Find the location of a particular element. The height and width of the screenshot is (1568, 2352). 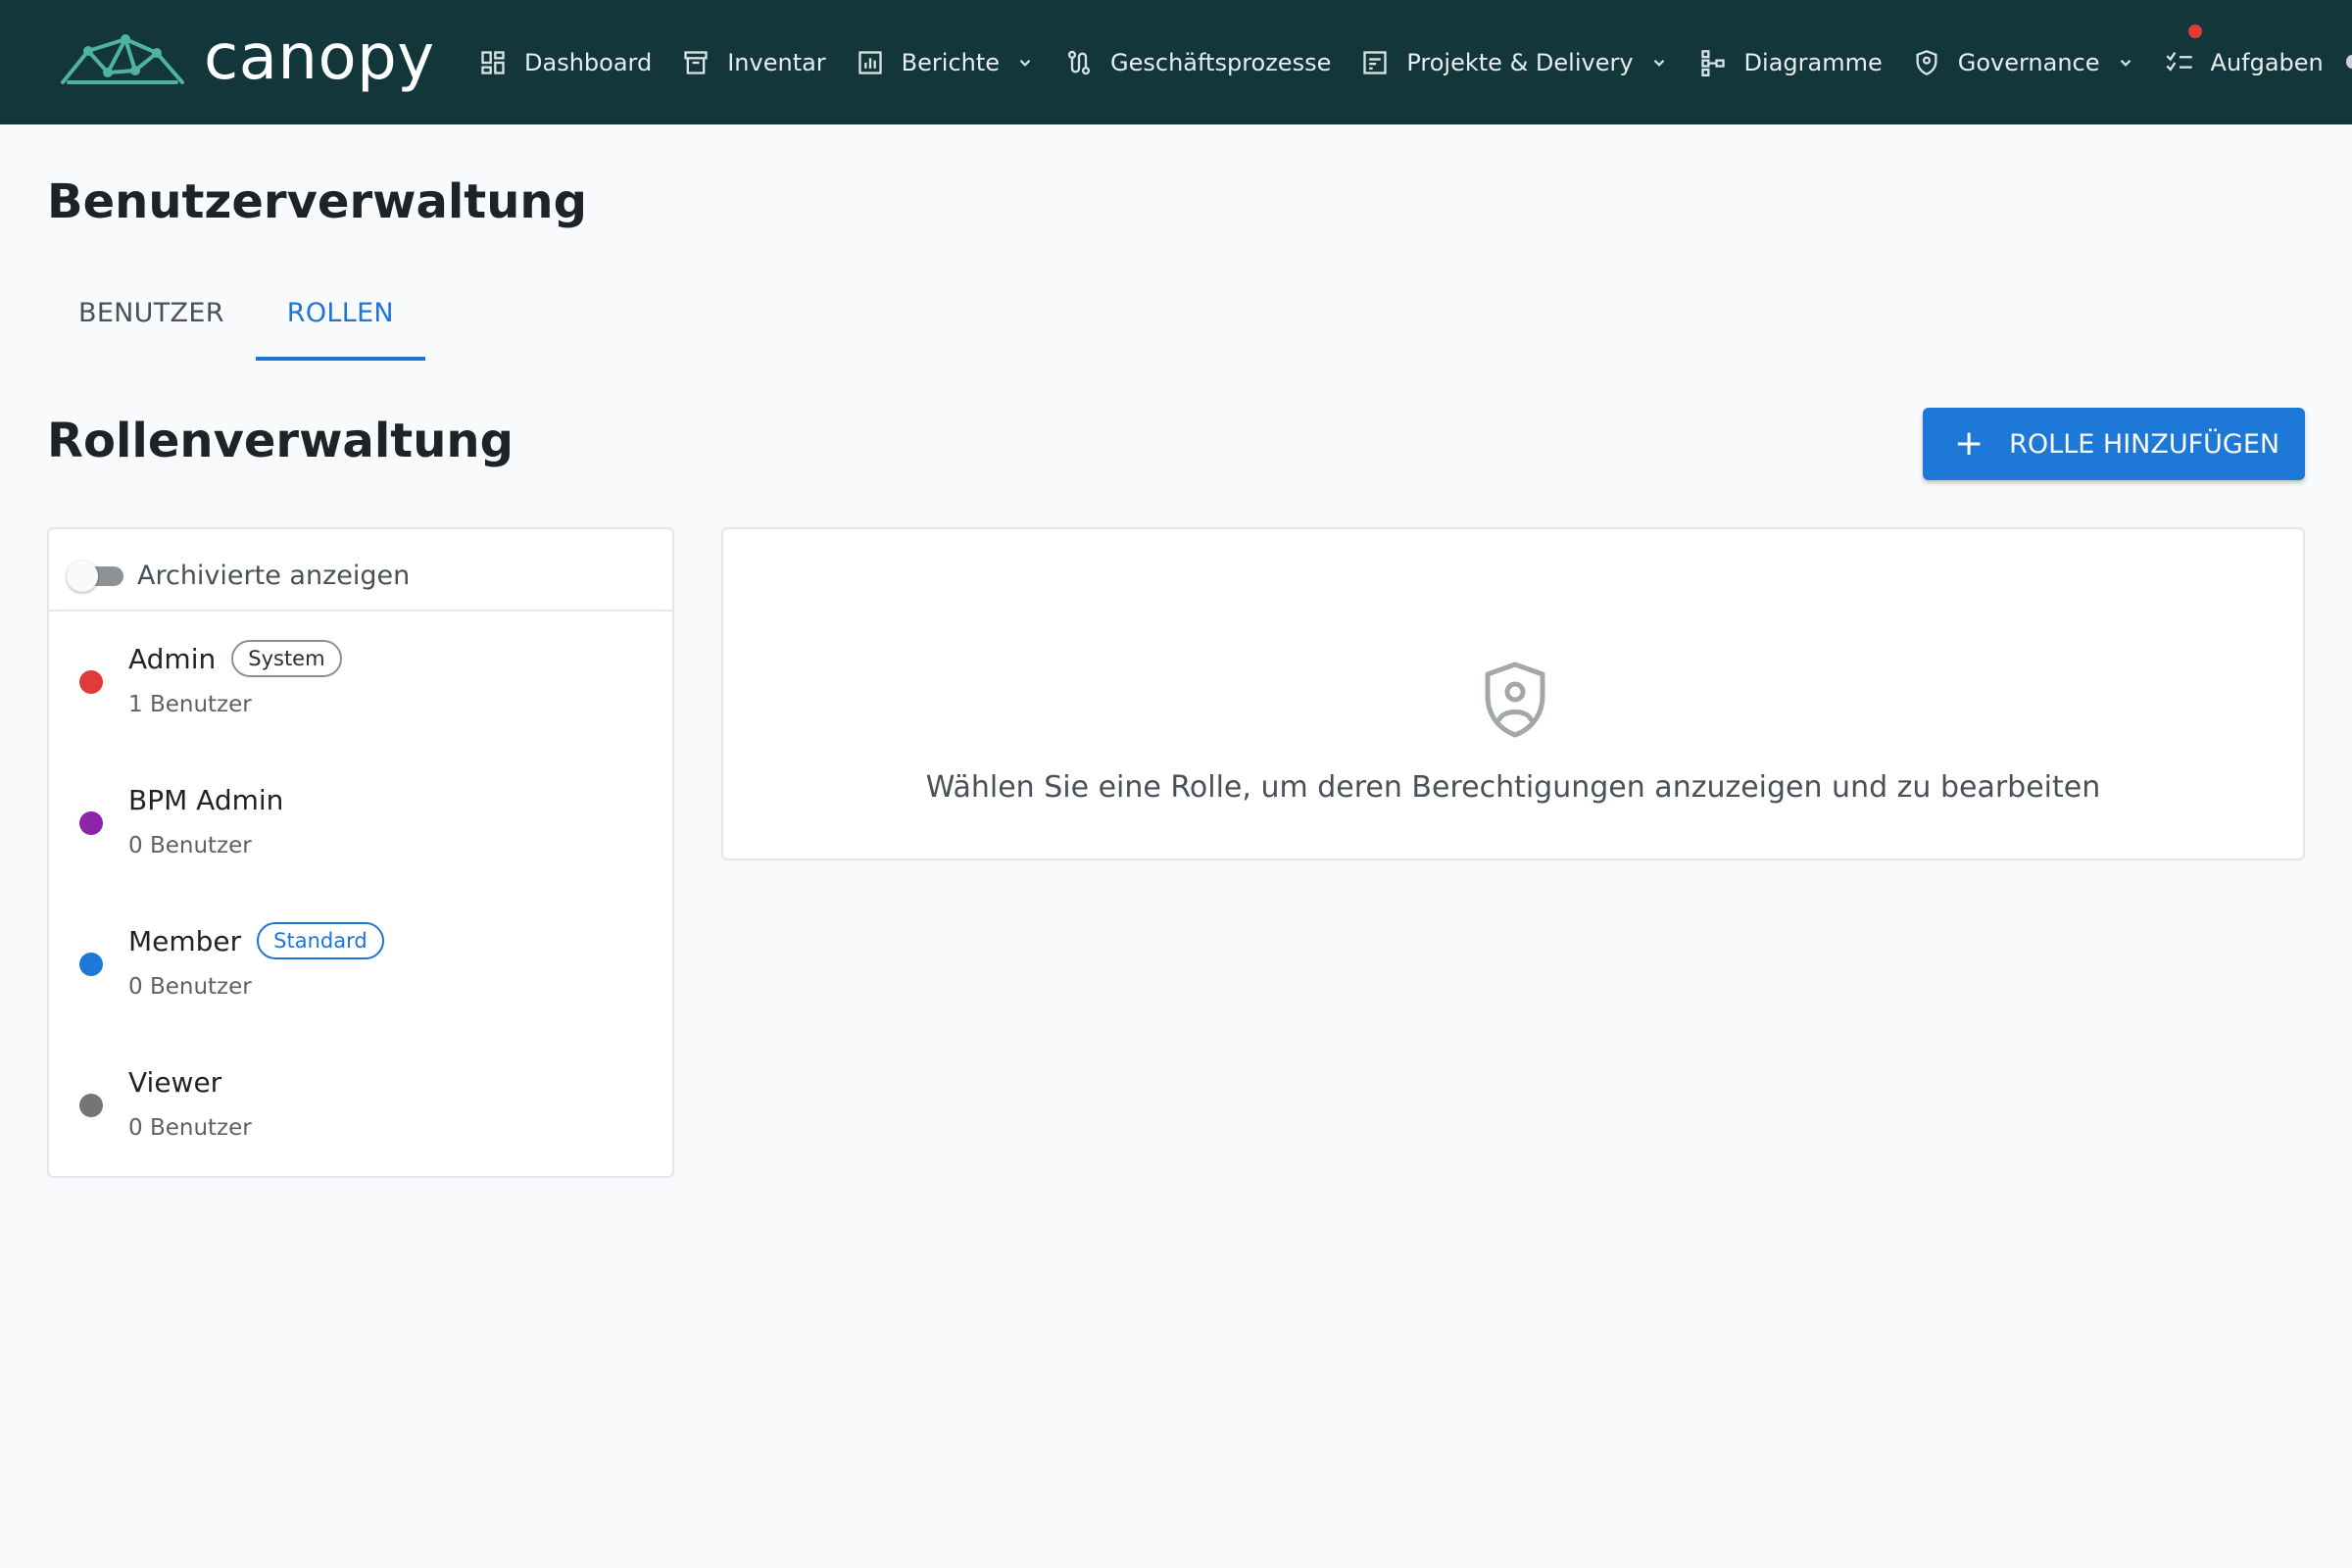

role-user-count: 1 Benutzer is located at coordinates (190, 704).